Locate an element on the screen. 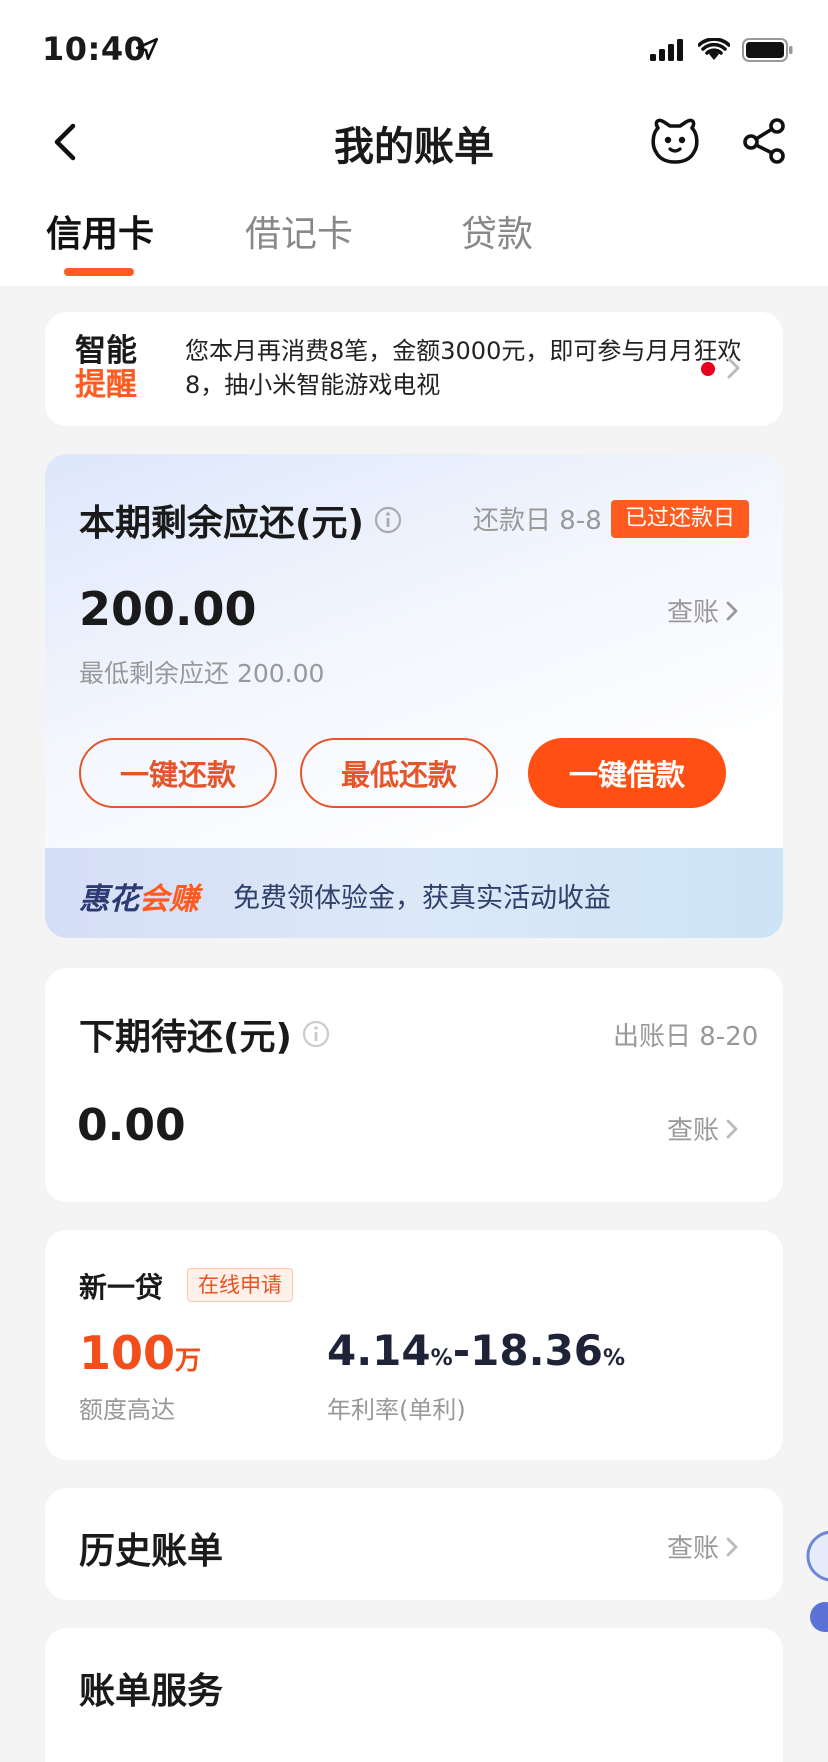 The image size is (828, 1762). view-next-bill-link: 查账 is located at coordinates (703, 1128).